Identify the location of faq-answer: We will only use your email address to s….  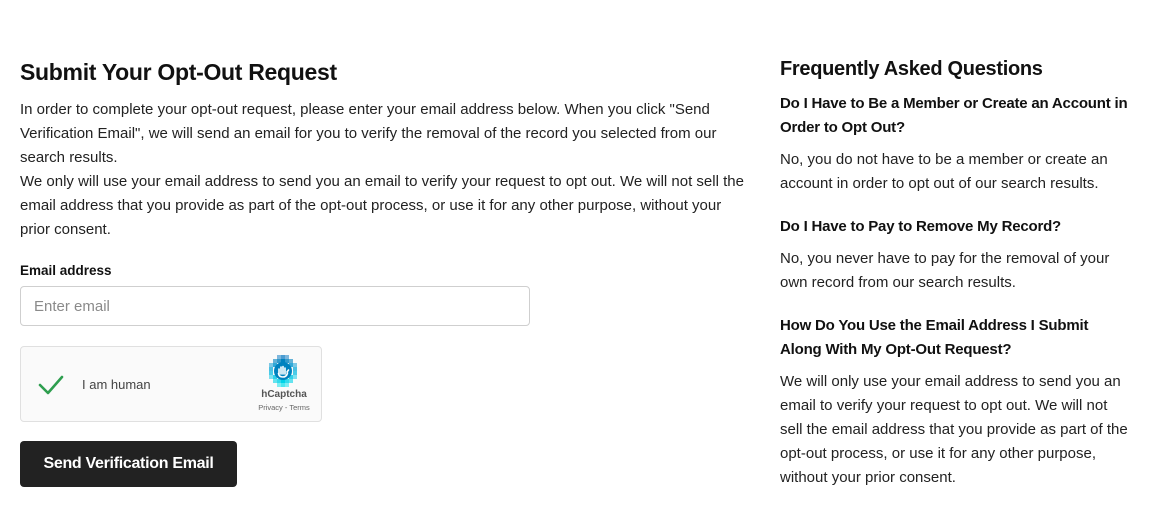
(954, 429).